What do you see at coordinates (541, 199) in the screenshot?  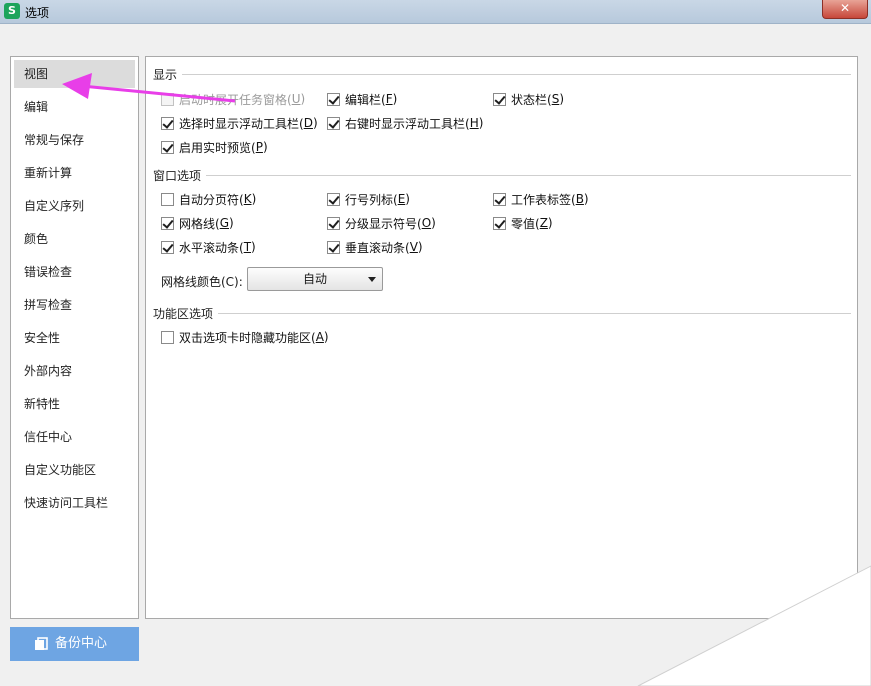 I see `checkbox-sheet-tabs: 工作表标签(B)` at bounding box center [541, 199].